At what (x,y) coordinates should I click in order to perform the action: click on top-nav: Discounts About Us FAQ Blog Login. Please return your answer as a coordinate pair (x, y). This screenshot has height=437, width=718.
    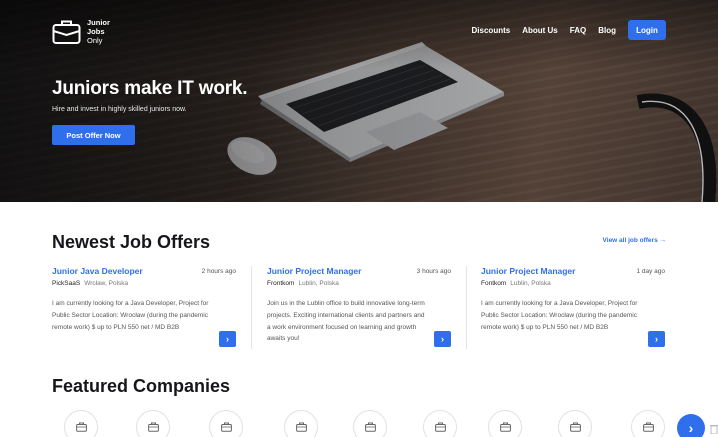
    Looking at the image, I should click on (563, 30).